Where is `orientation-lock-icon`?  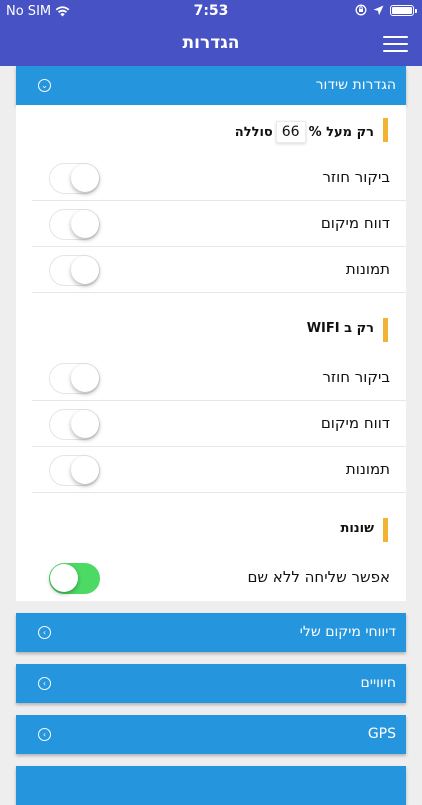
orientation-lock-icon is located at coordinates (361, 10).